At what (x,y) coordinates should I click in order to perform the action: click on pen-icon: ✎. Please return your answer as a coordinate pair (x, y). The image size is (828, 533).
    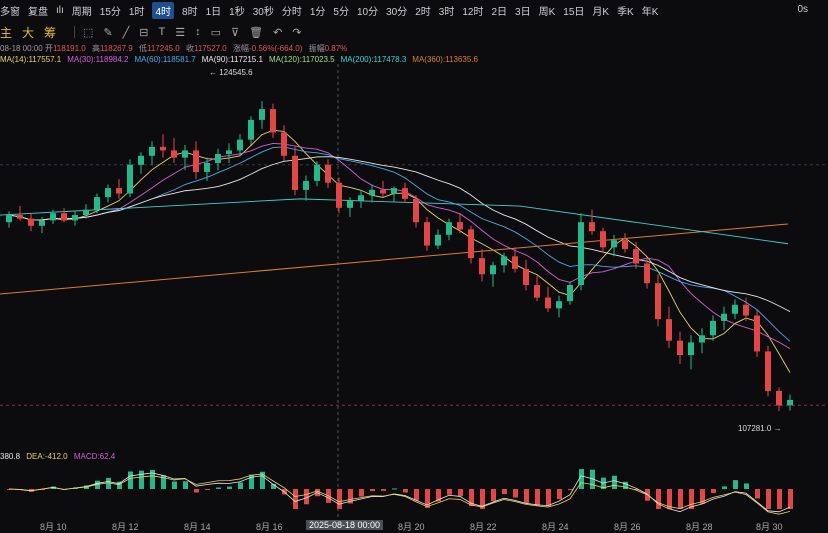
    Looking at the image, I should click on (107, 32).